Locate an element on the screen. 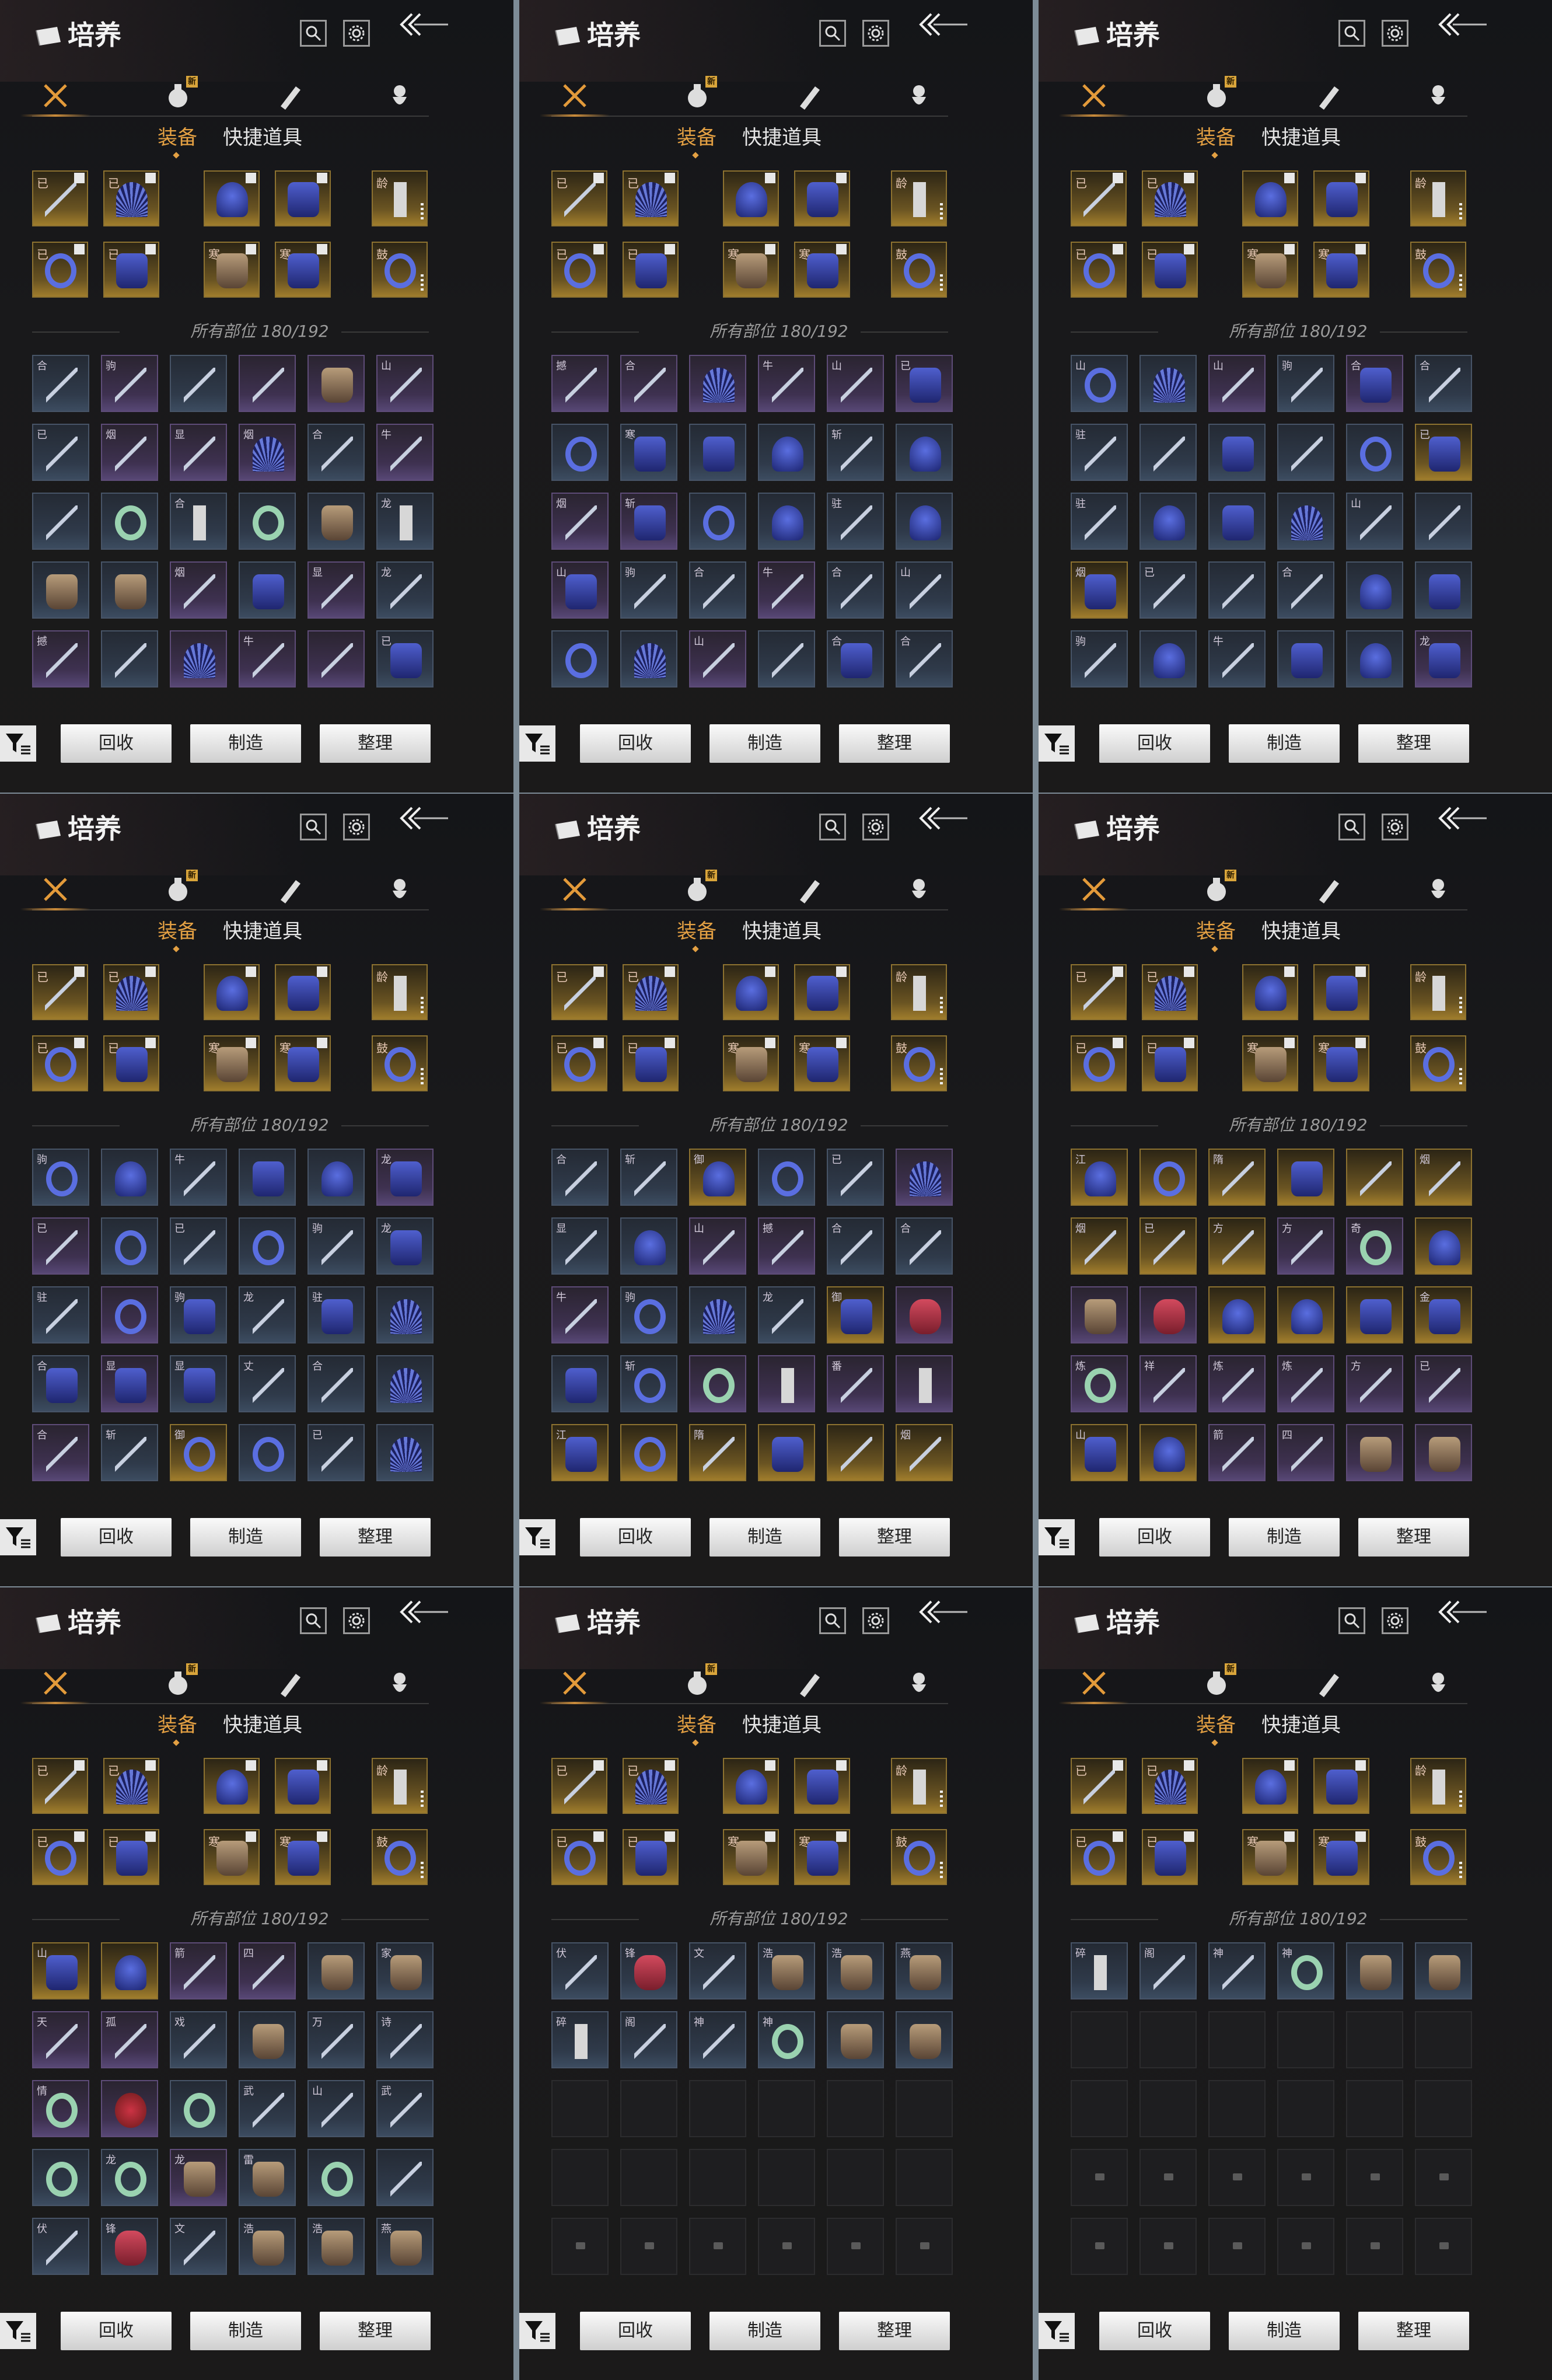  craft-button: 制造 is located at coordinates (1284, 2331).